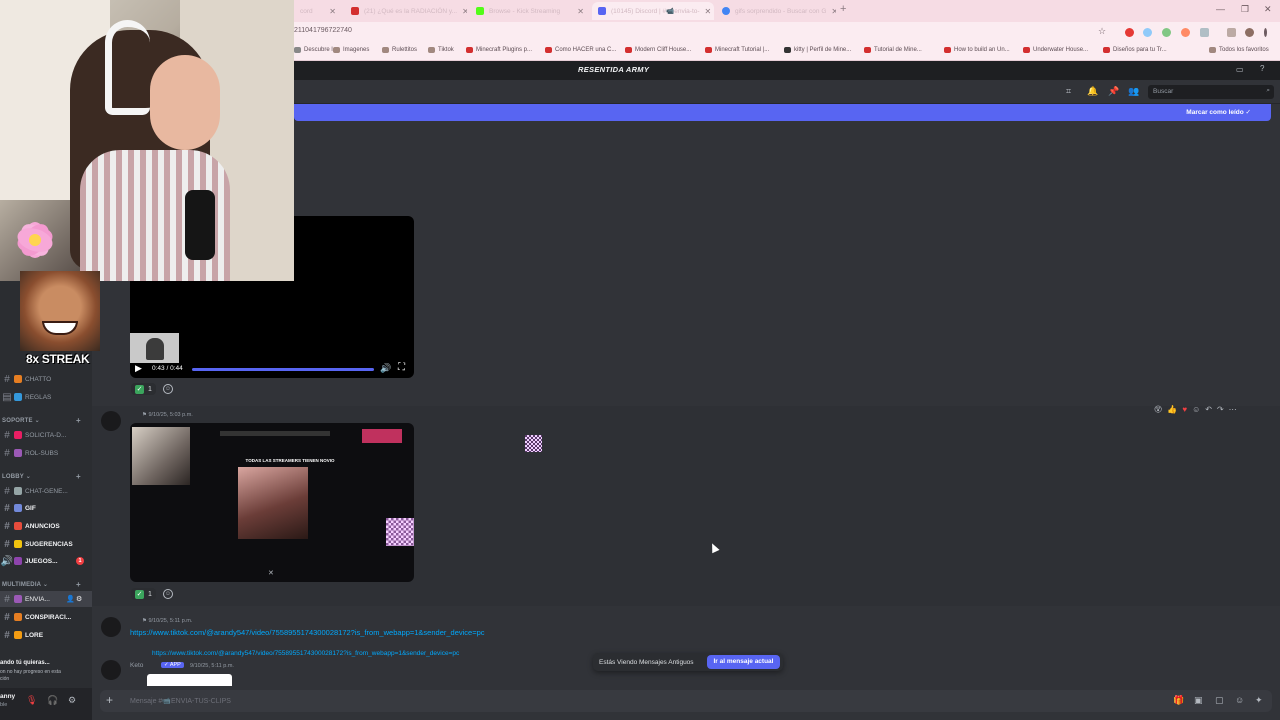  Describe the element at coordinates (283, 369) in the screenshot. I see `video-progress` at that location.